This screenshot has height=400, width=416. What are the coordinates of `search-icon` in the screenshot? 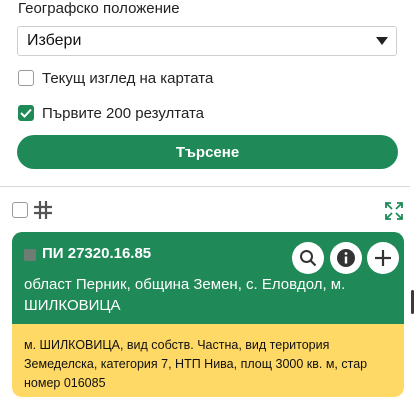 It's located at (308, 258).